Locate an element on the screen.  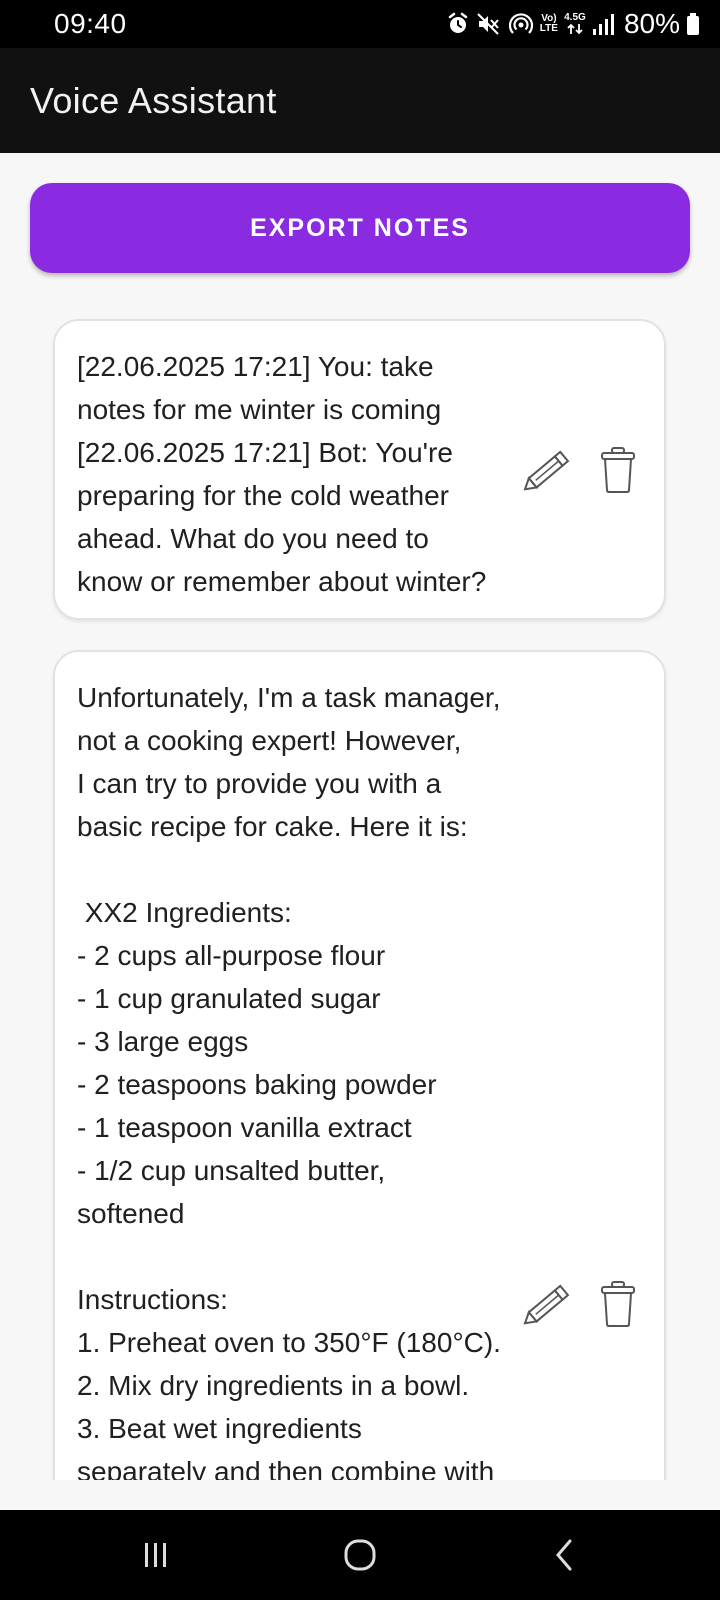
data-arrows-icon: 4.5G is located at coordinates (575, 24).